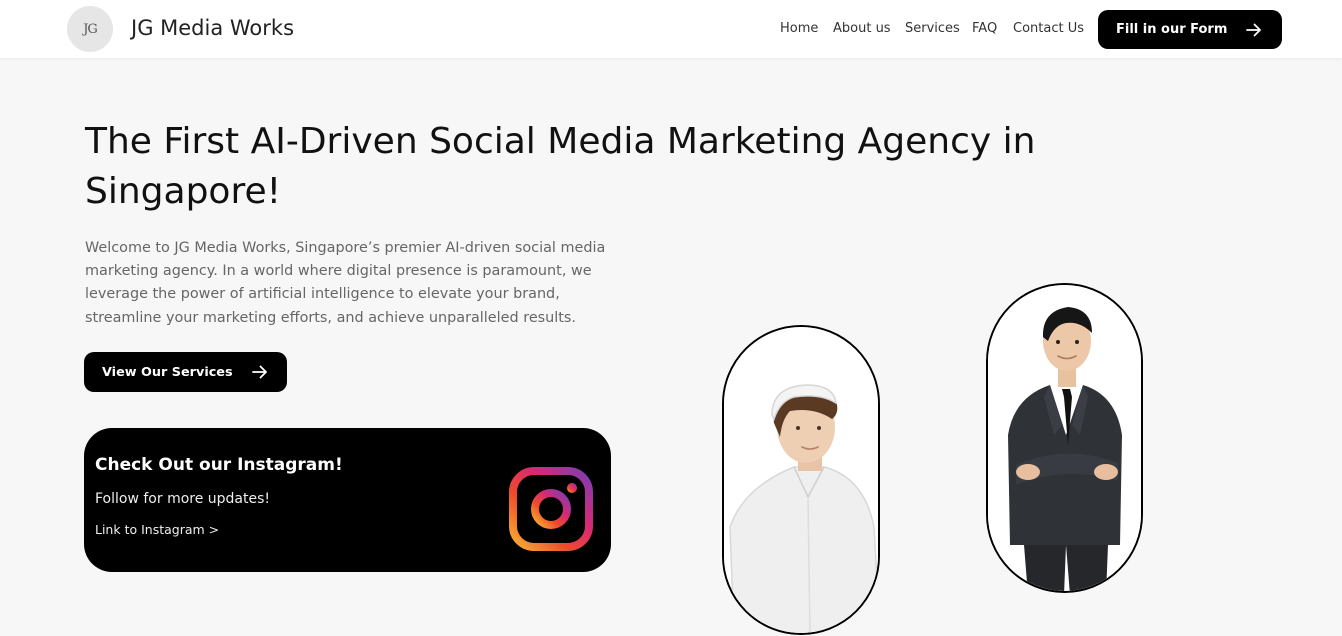 The image size is (1342, 636). I want to click on hero-headline-line-2: Singapore!, so click(183, 191).